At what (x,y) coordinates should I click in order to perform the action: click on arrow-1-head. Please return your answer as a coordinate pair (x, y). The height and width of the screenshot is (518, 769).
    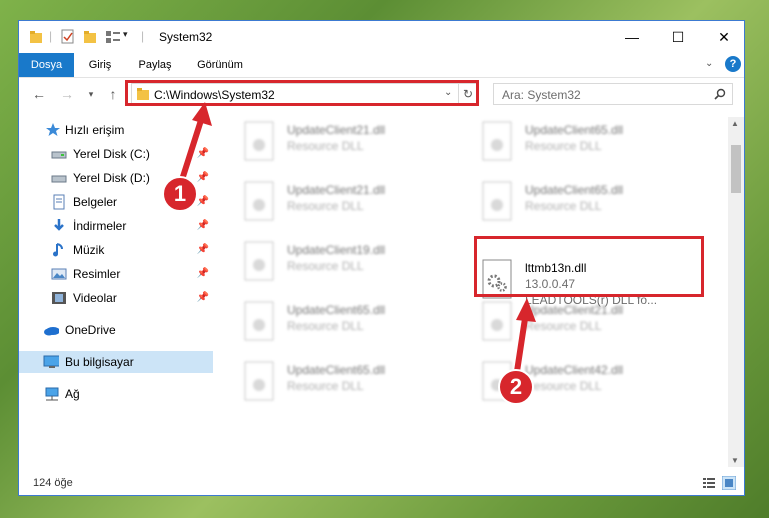
    Looking at the image, I should click on (202, 114).